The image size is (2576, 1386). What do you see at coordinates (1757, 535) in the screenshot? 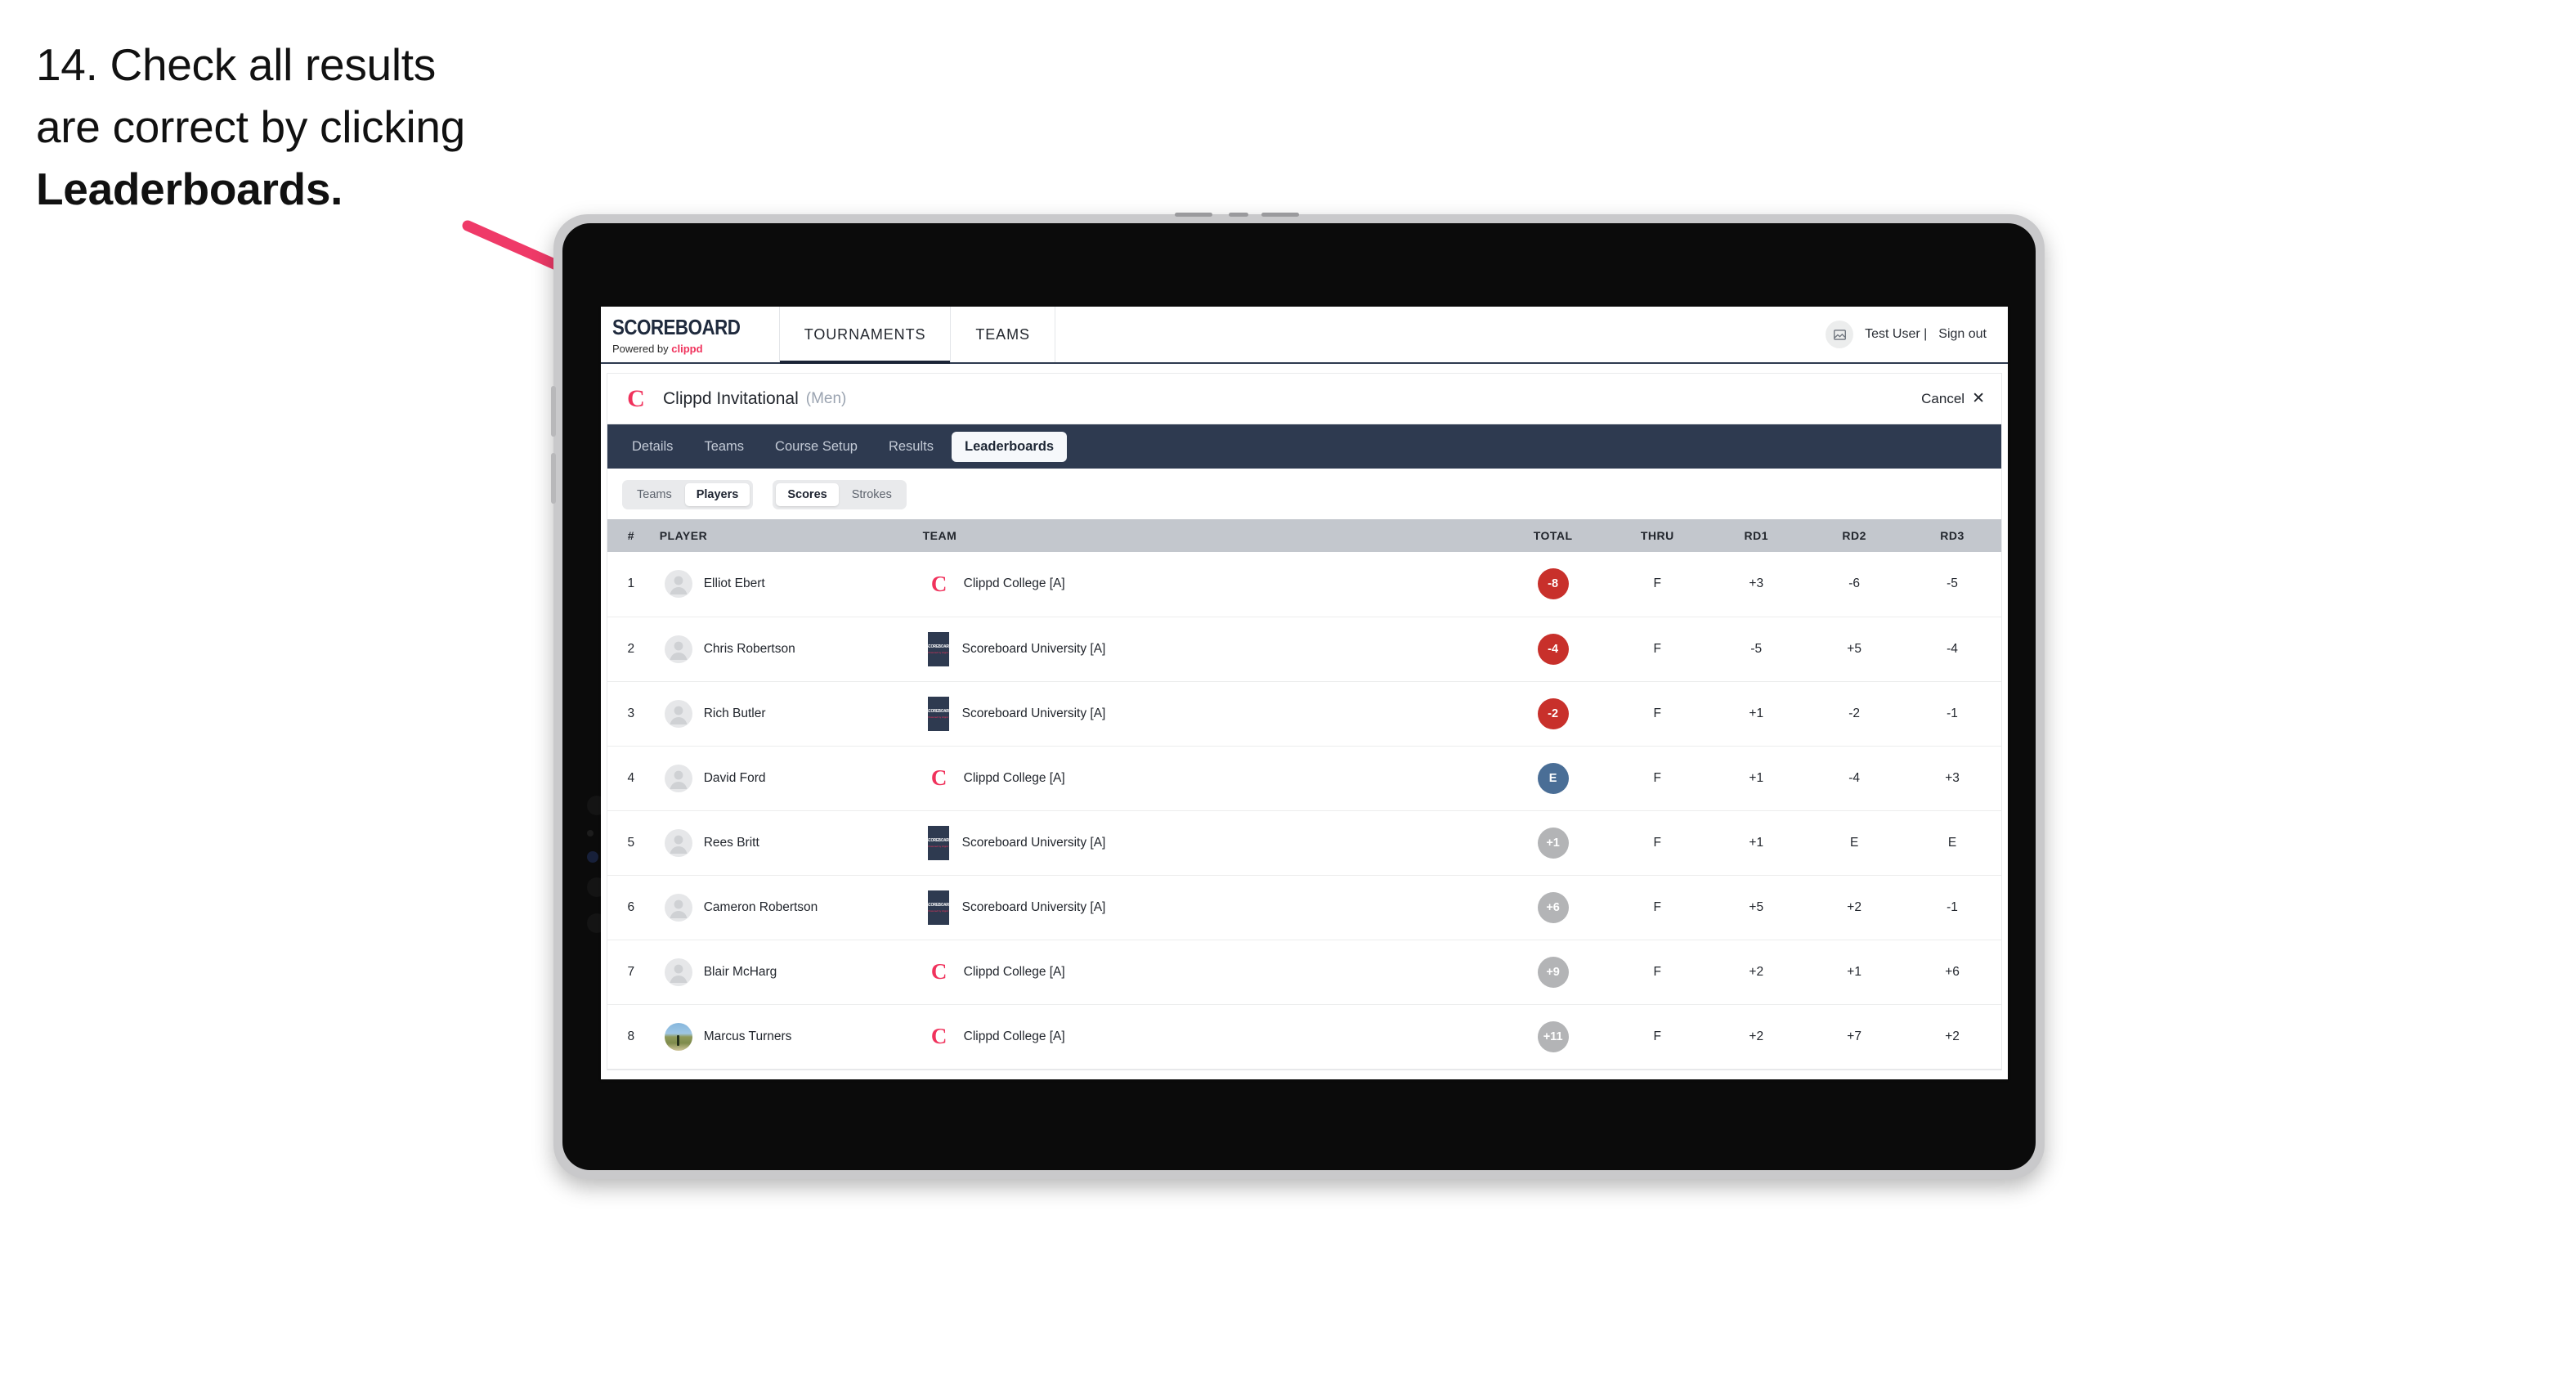
I see `column-header-rd1: RD1` at bounding box center [1757, 535].